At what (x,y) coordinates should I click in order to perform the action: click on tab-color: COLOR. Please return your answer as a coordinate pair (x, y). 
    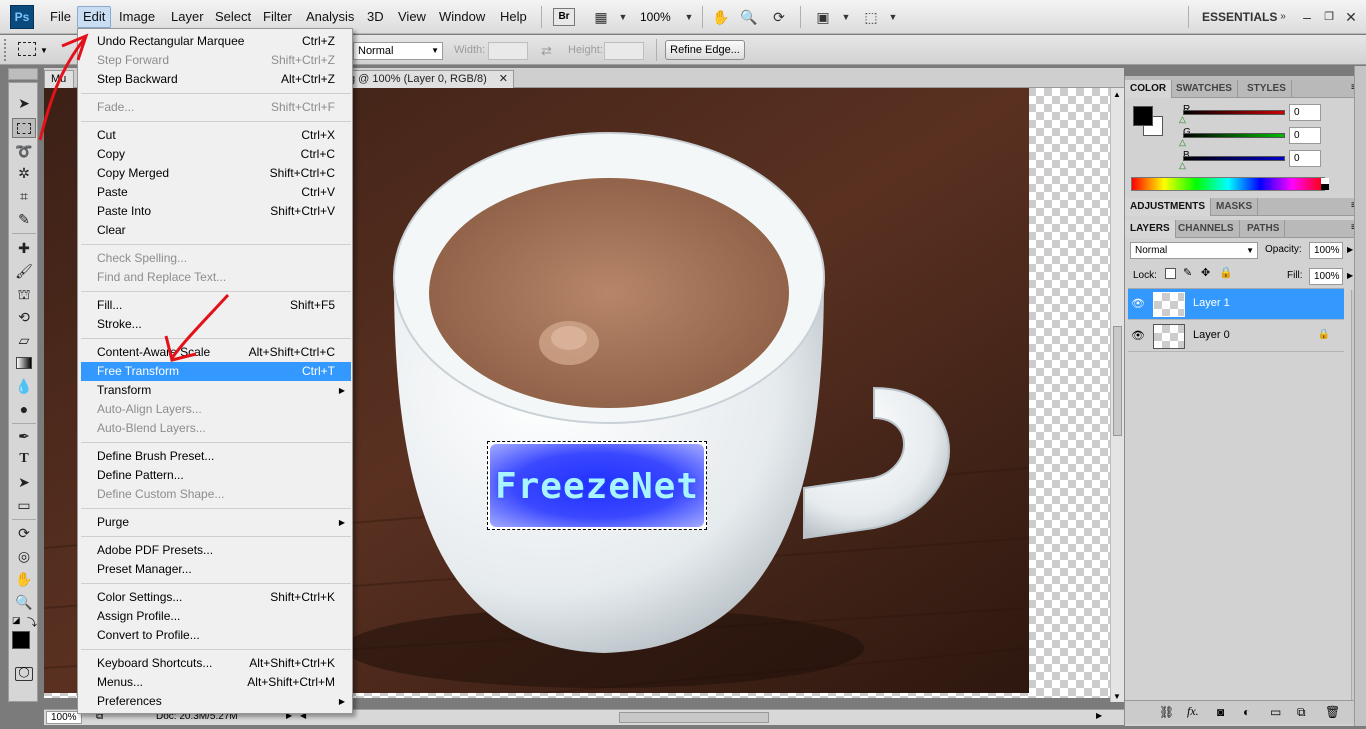
    Looking at the image, I should click on (1149, 89).